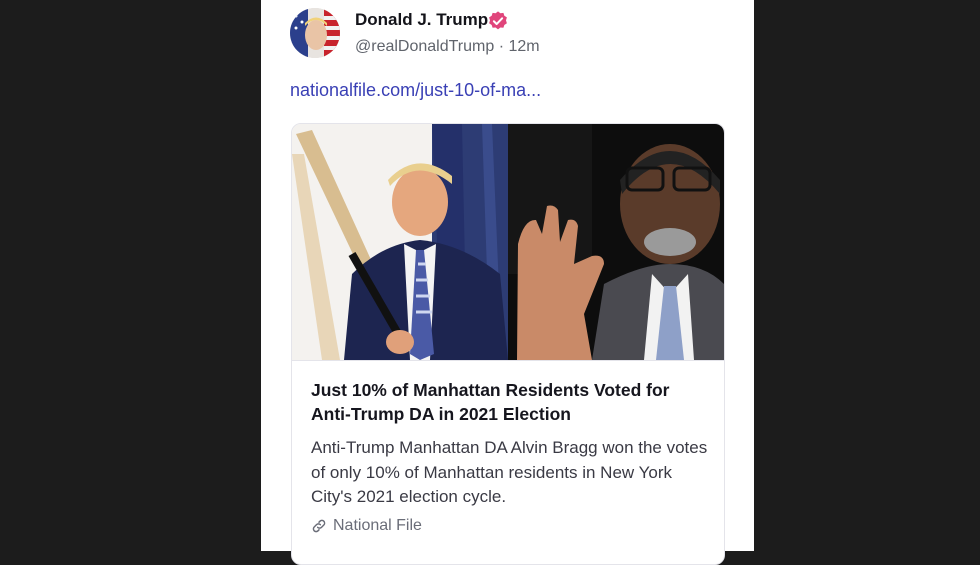  What do you see at coordinates (524, 46) in the screenshot?
I see `post-time: 12m` at bounding box center [524, 46].